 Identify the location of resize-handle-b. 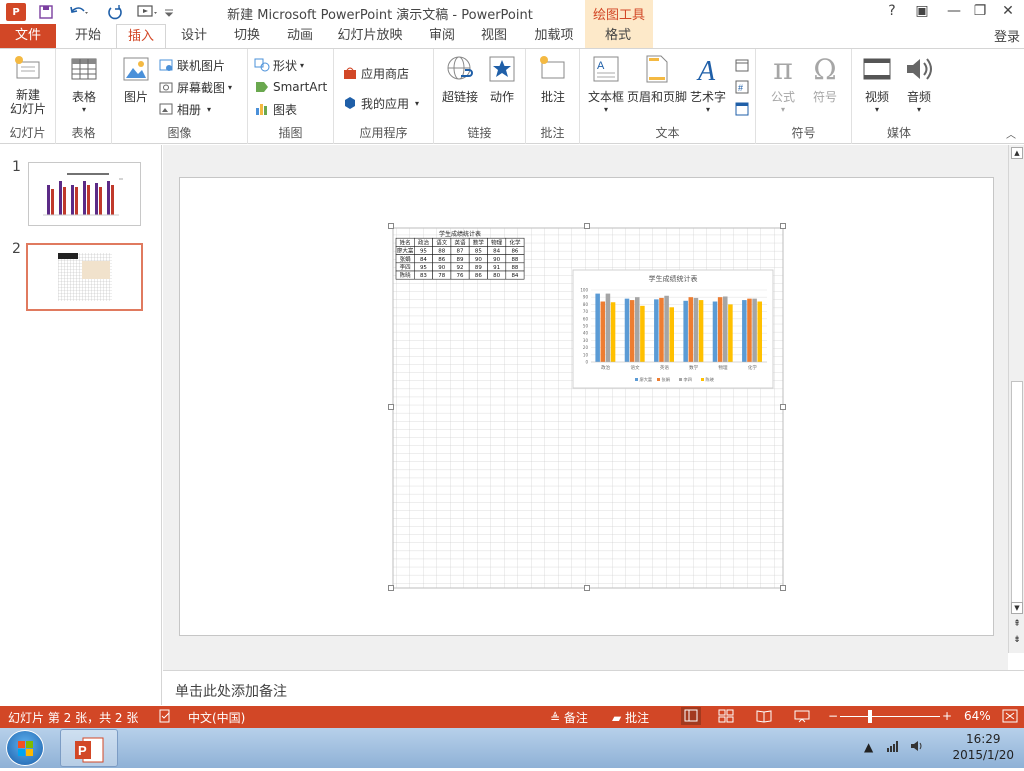
(587, 588).